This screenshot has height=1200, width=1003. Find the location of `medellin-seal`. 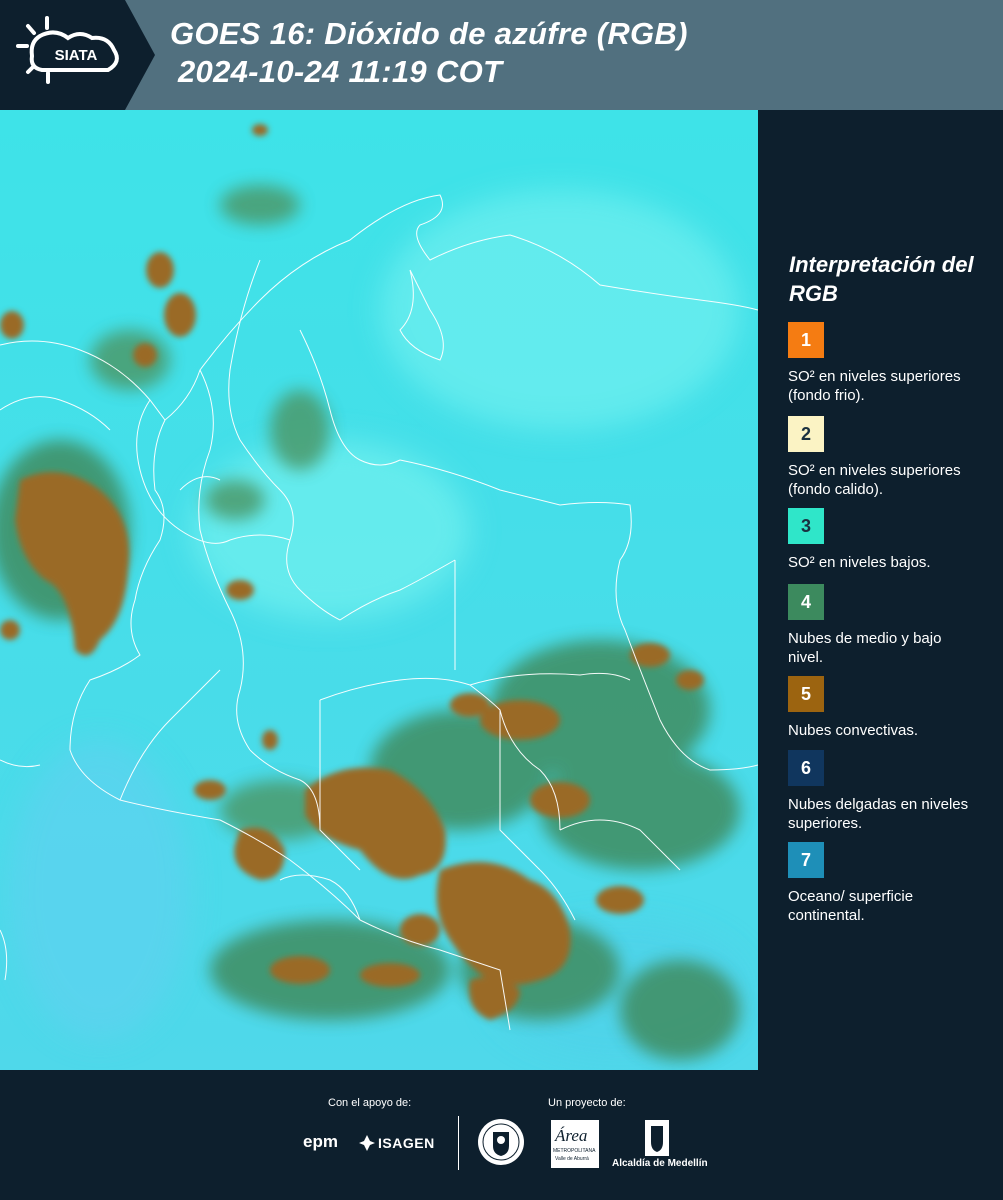

medellin-seal is located at coordinates (501, 1142).